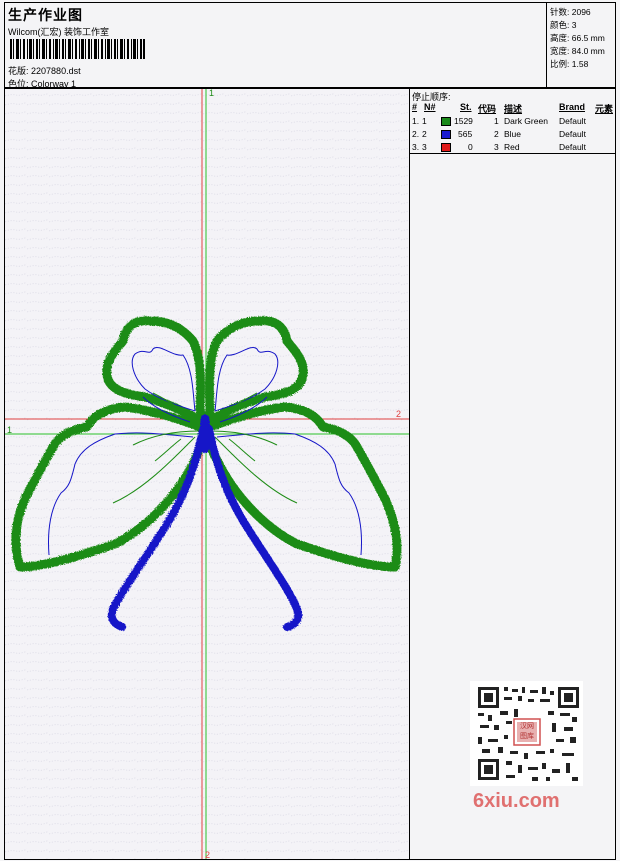  What do you see at coordinates (470, 147) in the screenshot?
I see `row-stitches: 0` at bounding box center [470, 147].